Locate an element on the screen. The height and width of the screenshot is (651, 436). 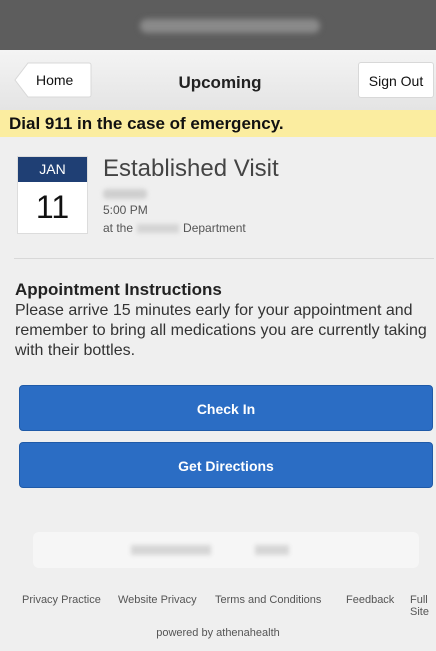
department-suffix: Department is located at coordinates (214, 228).